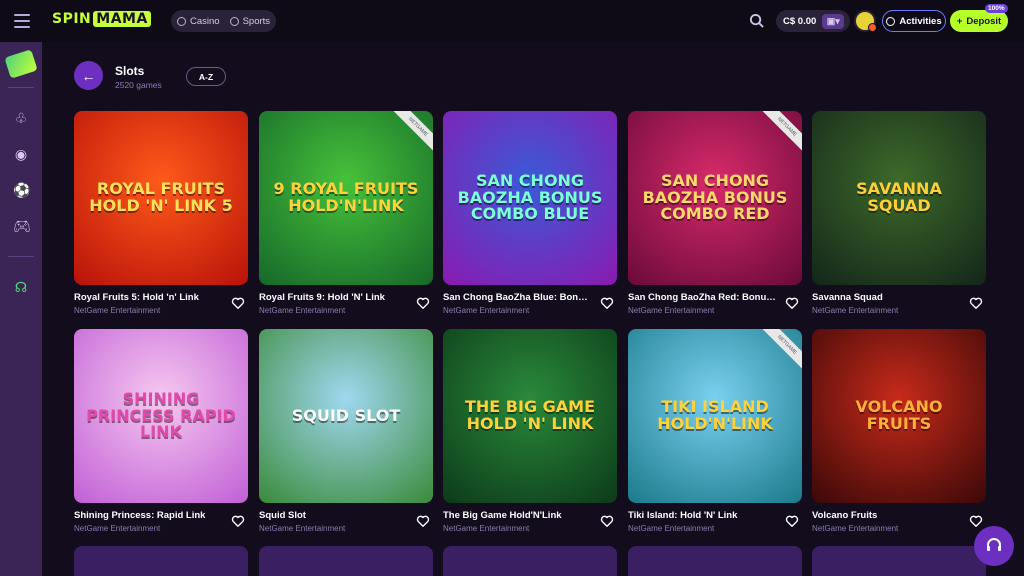  I want to click on game-thumbnail: TIKI ISLAND HOLD'N'LINK NETGAME, so click(715, 416).